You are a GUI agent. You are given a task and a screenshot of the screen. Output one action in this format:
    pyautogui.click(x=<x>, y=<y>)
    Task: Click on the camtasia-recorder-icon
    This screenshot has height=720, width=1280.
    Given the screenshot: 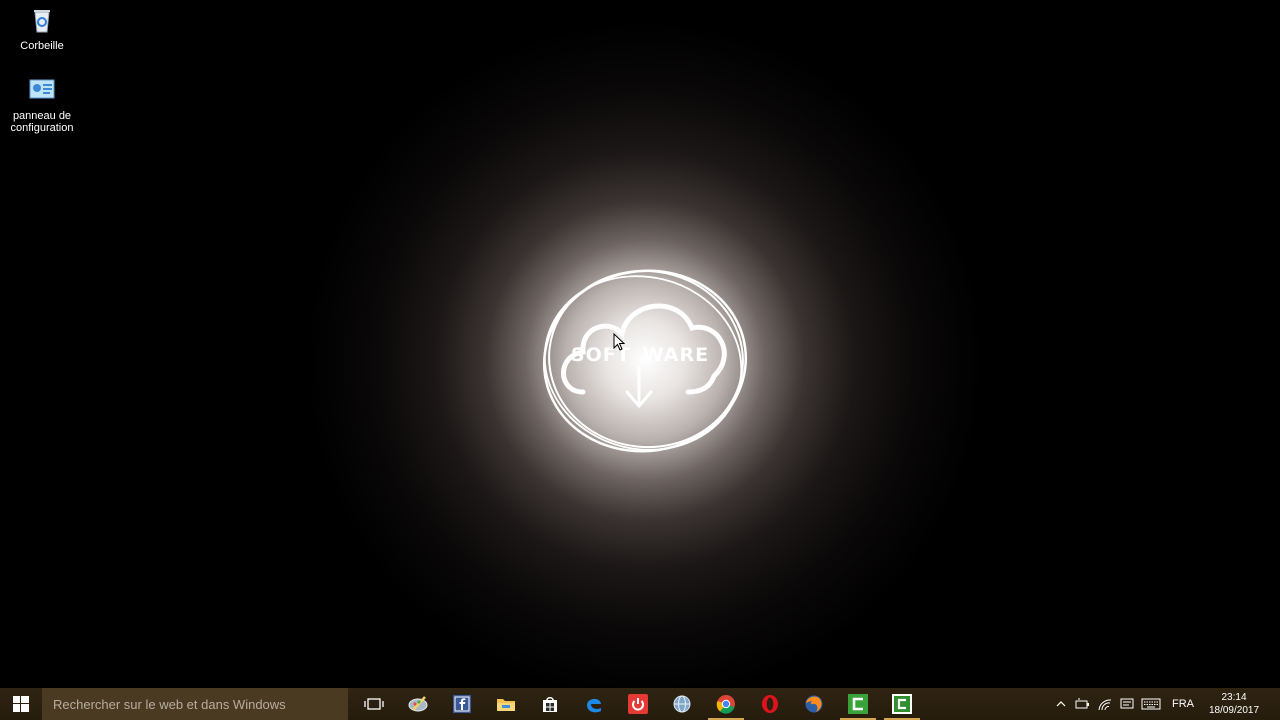 What is the action you would take?
    pyautogui.click(x=902, y=704)
    